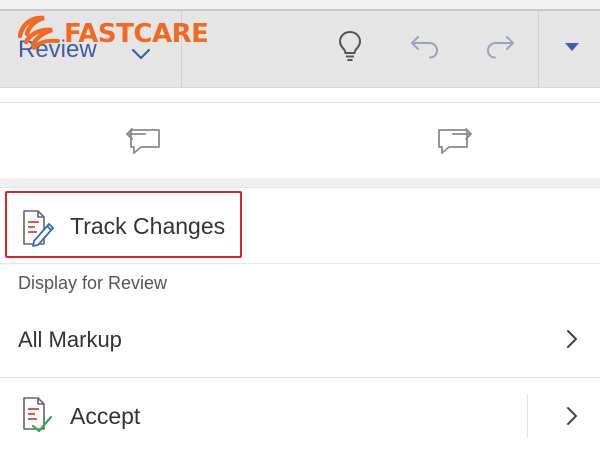  Describe the element at coordinates (572, 416) in the screenshot. I see `accept-options-chevron-icon` at that location.